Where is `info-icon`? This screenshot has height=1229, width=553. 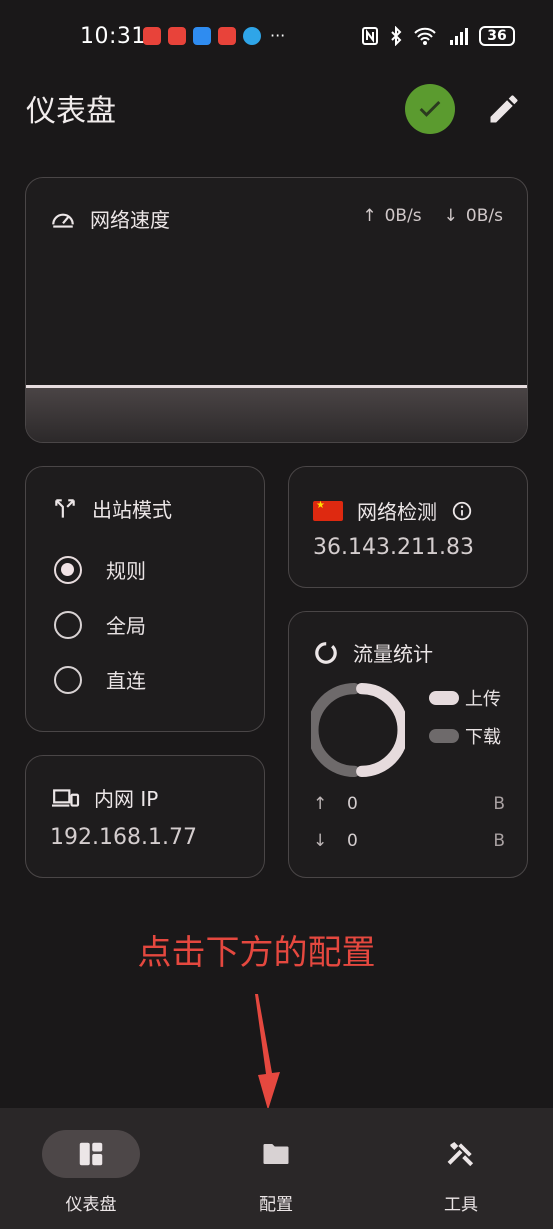
info-icon is located at coordinates (462, 511).